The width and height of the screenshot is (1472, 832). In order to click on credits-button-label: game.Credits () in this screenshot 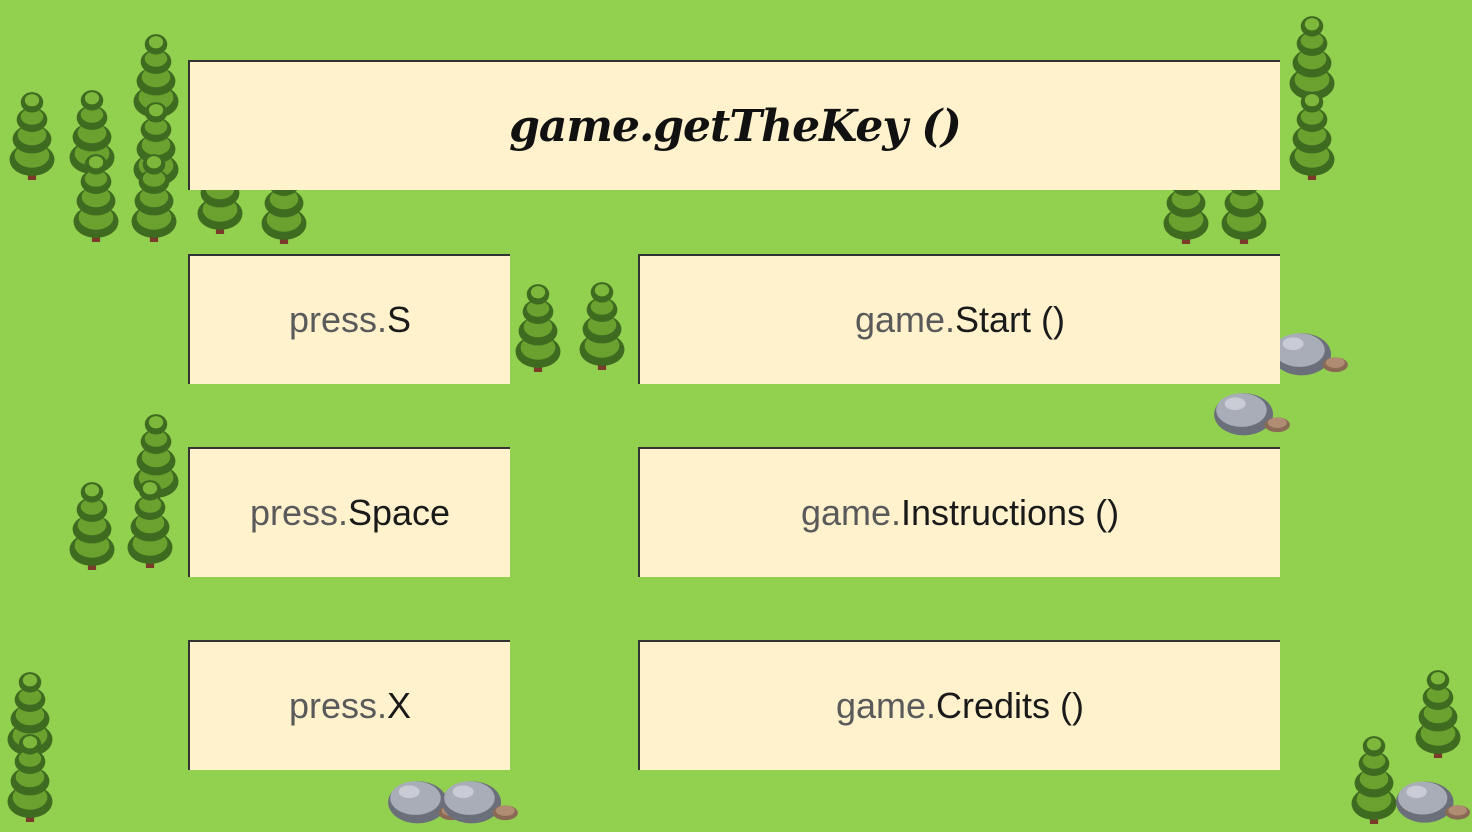, I will do `click(960, 706)`.